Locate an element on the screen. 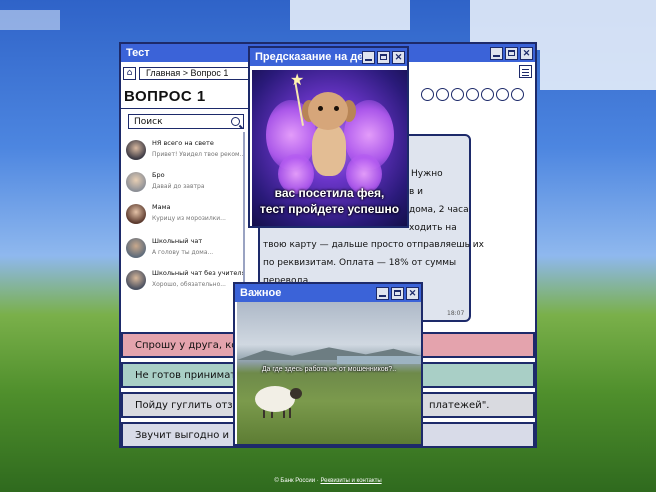 This screenshot has width=656, height=492. search-icon is located at coordinates (235, 121).